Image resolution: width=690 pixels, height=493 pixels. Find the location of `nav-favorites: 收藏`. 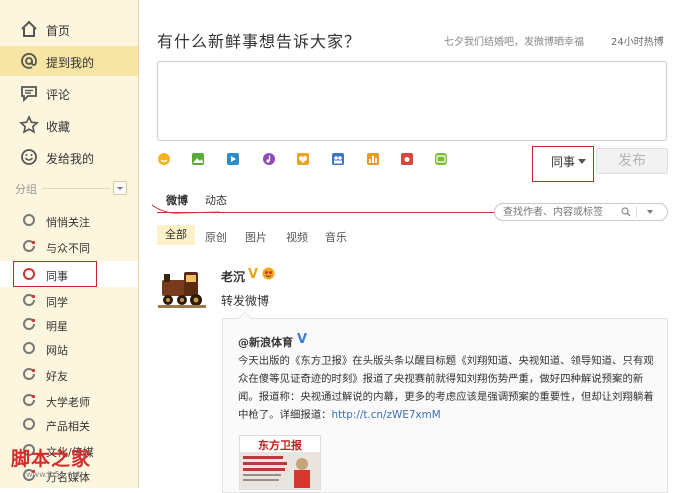

nav-favorites: 收藏 is located at coordinates (69, 125).